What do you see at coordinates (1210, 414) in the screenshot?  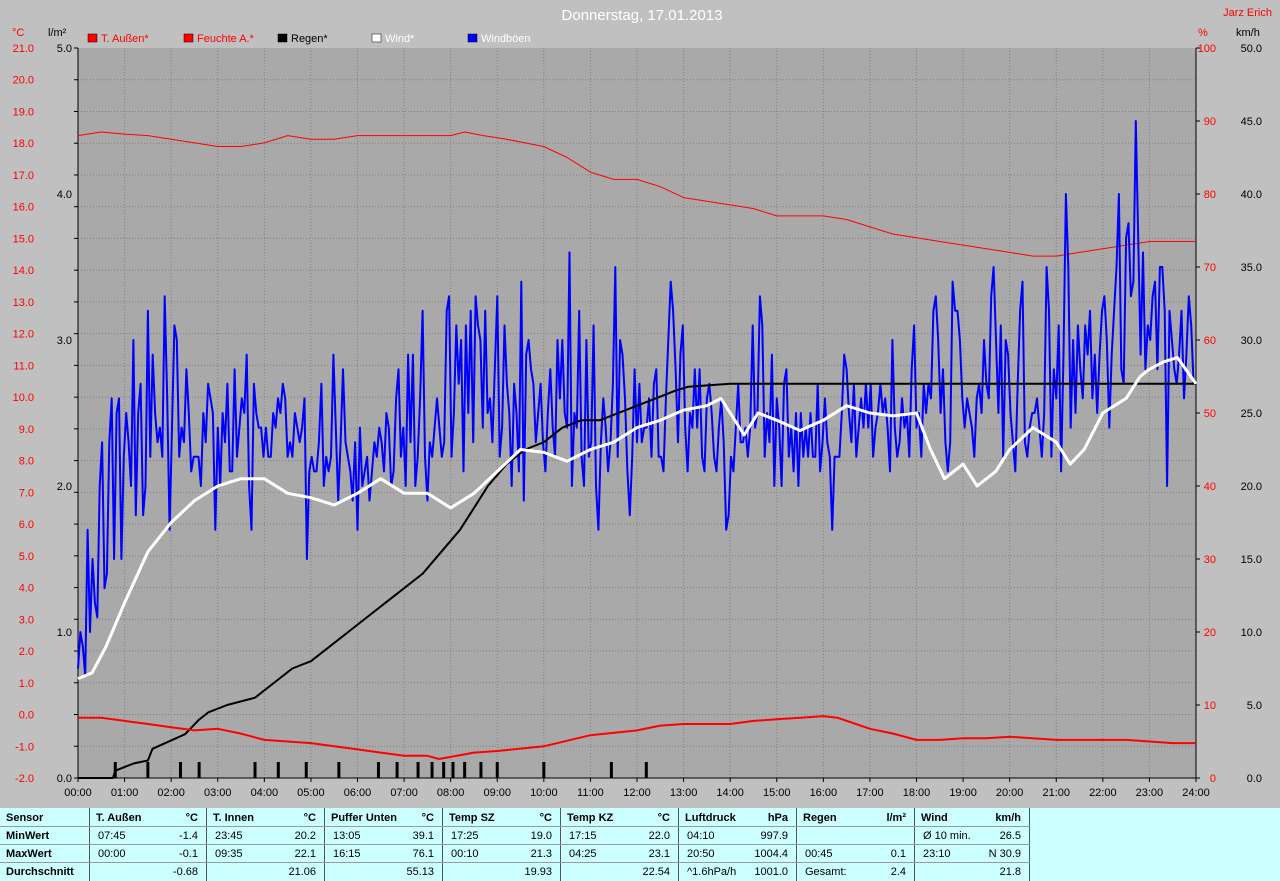 I see `humidity-tick-label: 50` at bounding box center [1210, 414].